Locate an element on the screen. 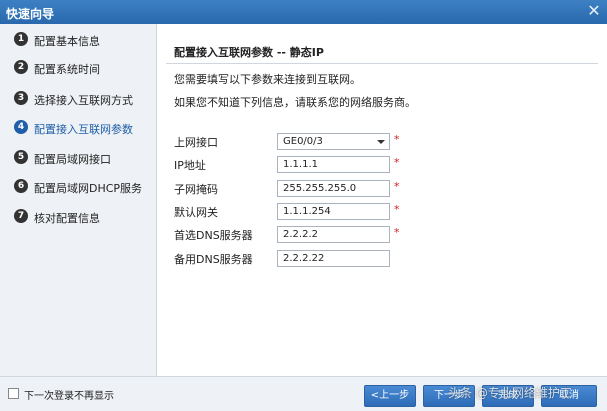  step-number-badge: 1 is located at coordinates (21, 39).